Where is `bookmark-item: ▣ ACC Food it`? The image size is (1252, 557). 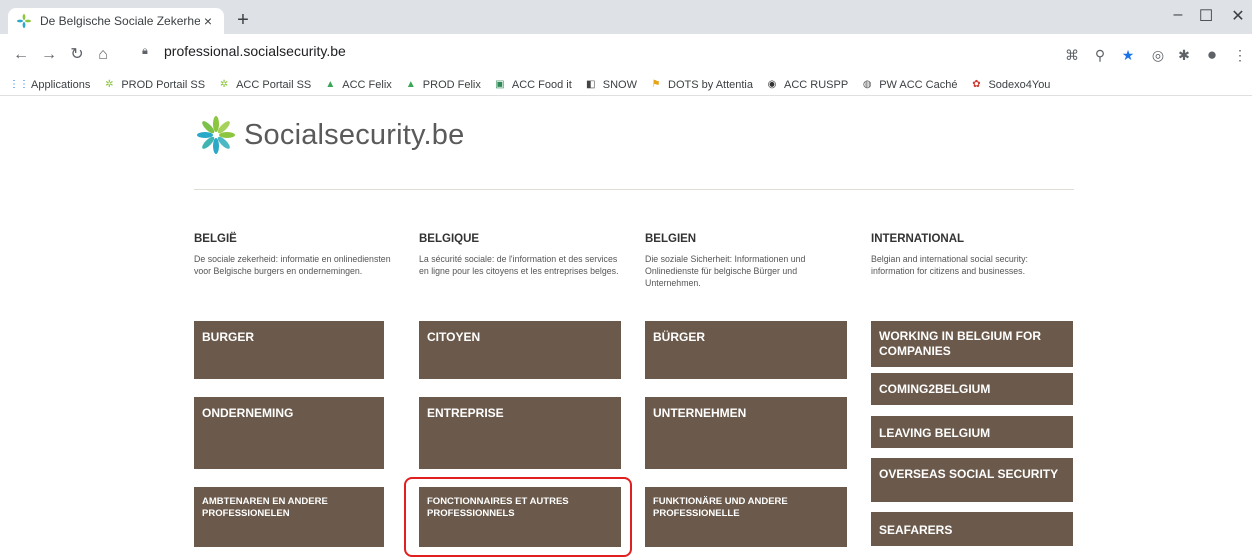
bookmark-item: ▣ ACC Food it is located at coordinates (532, 85).